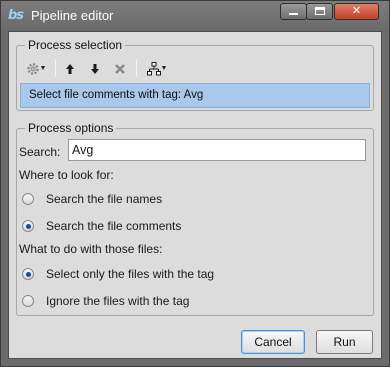  What do you see at coordinates (71, 128) in the screenshot?
I see `process-options-title: Process options` at bounding box center [71, 128].